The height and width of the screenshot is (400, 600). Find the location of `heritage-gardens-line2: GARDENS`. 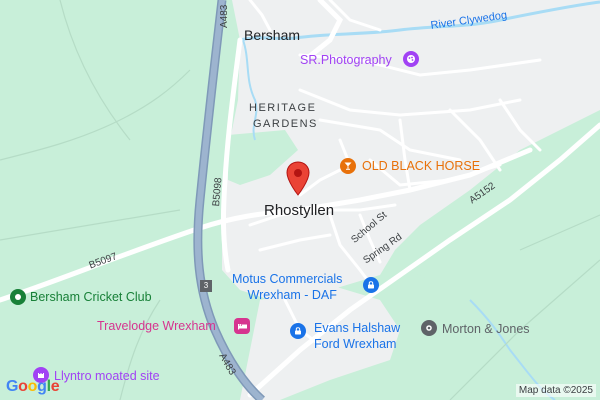

heritage-gardens-line2: GARDENS is located at coordinates (285, 124).